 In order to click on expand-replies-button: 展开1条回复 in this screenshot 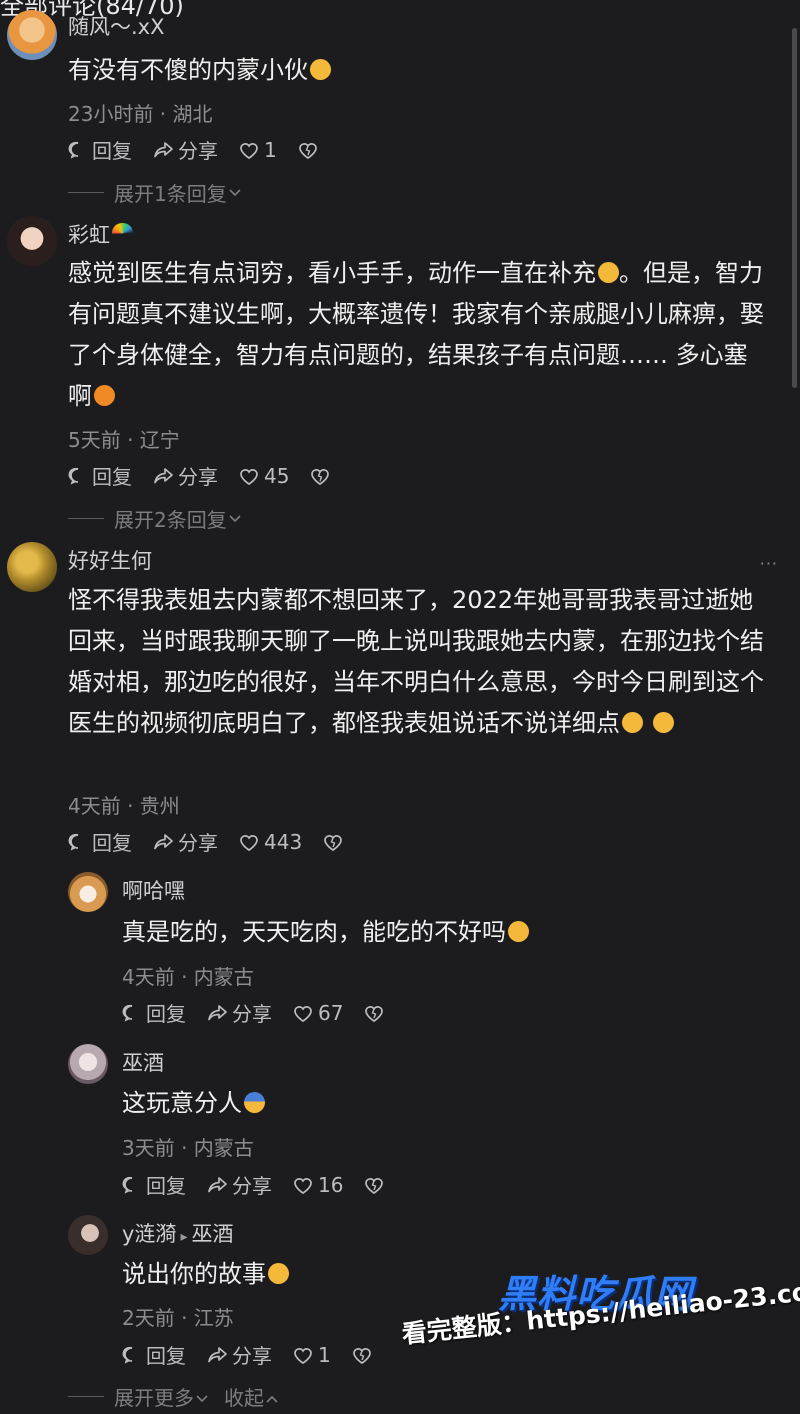, I will do `click(155, 192)`.